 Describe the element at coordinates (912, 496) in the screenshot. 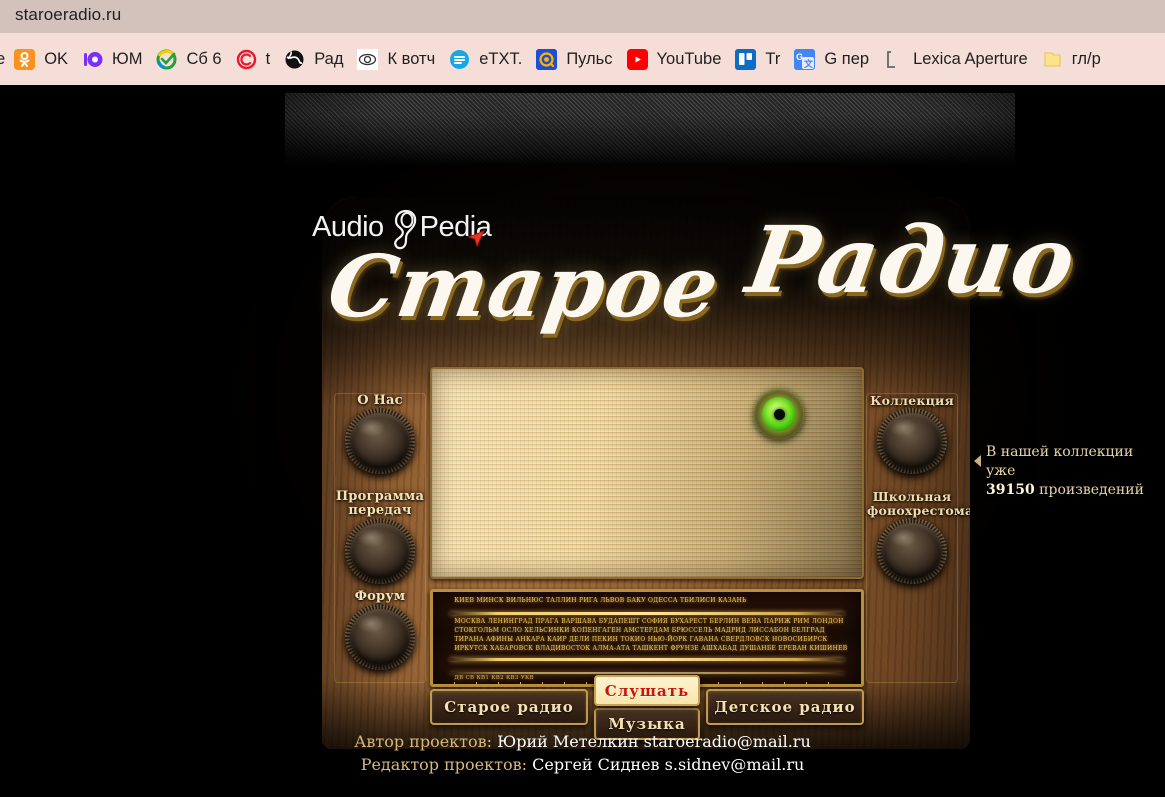

I see `knob-school-label-line1: Школьная` at that location.